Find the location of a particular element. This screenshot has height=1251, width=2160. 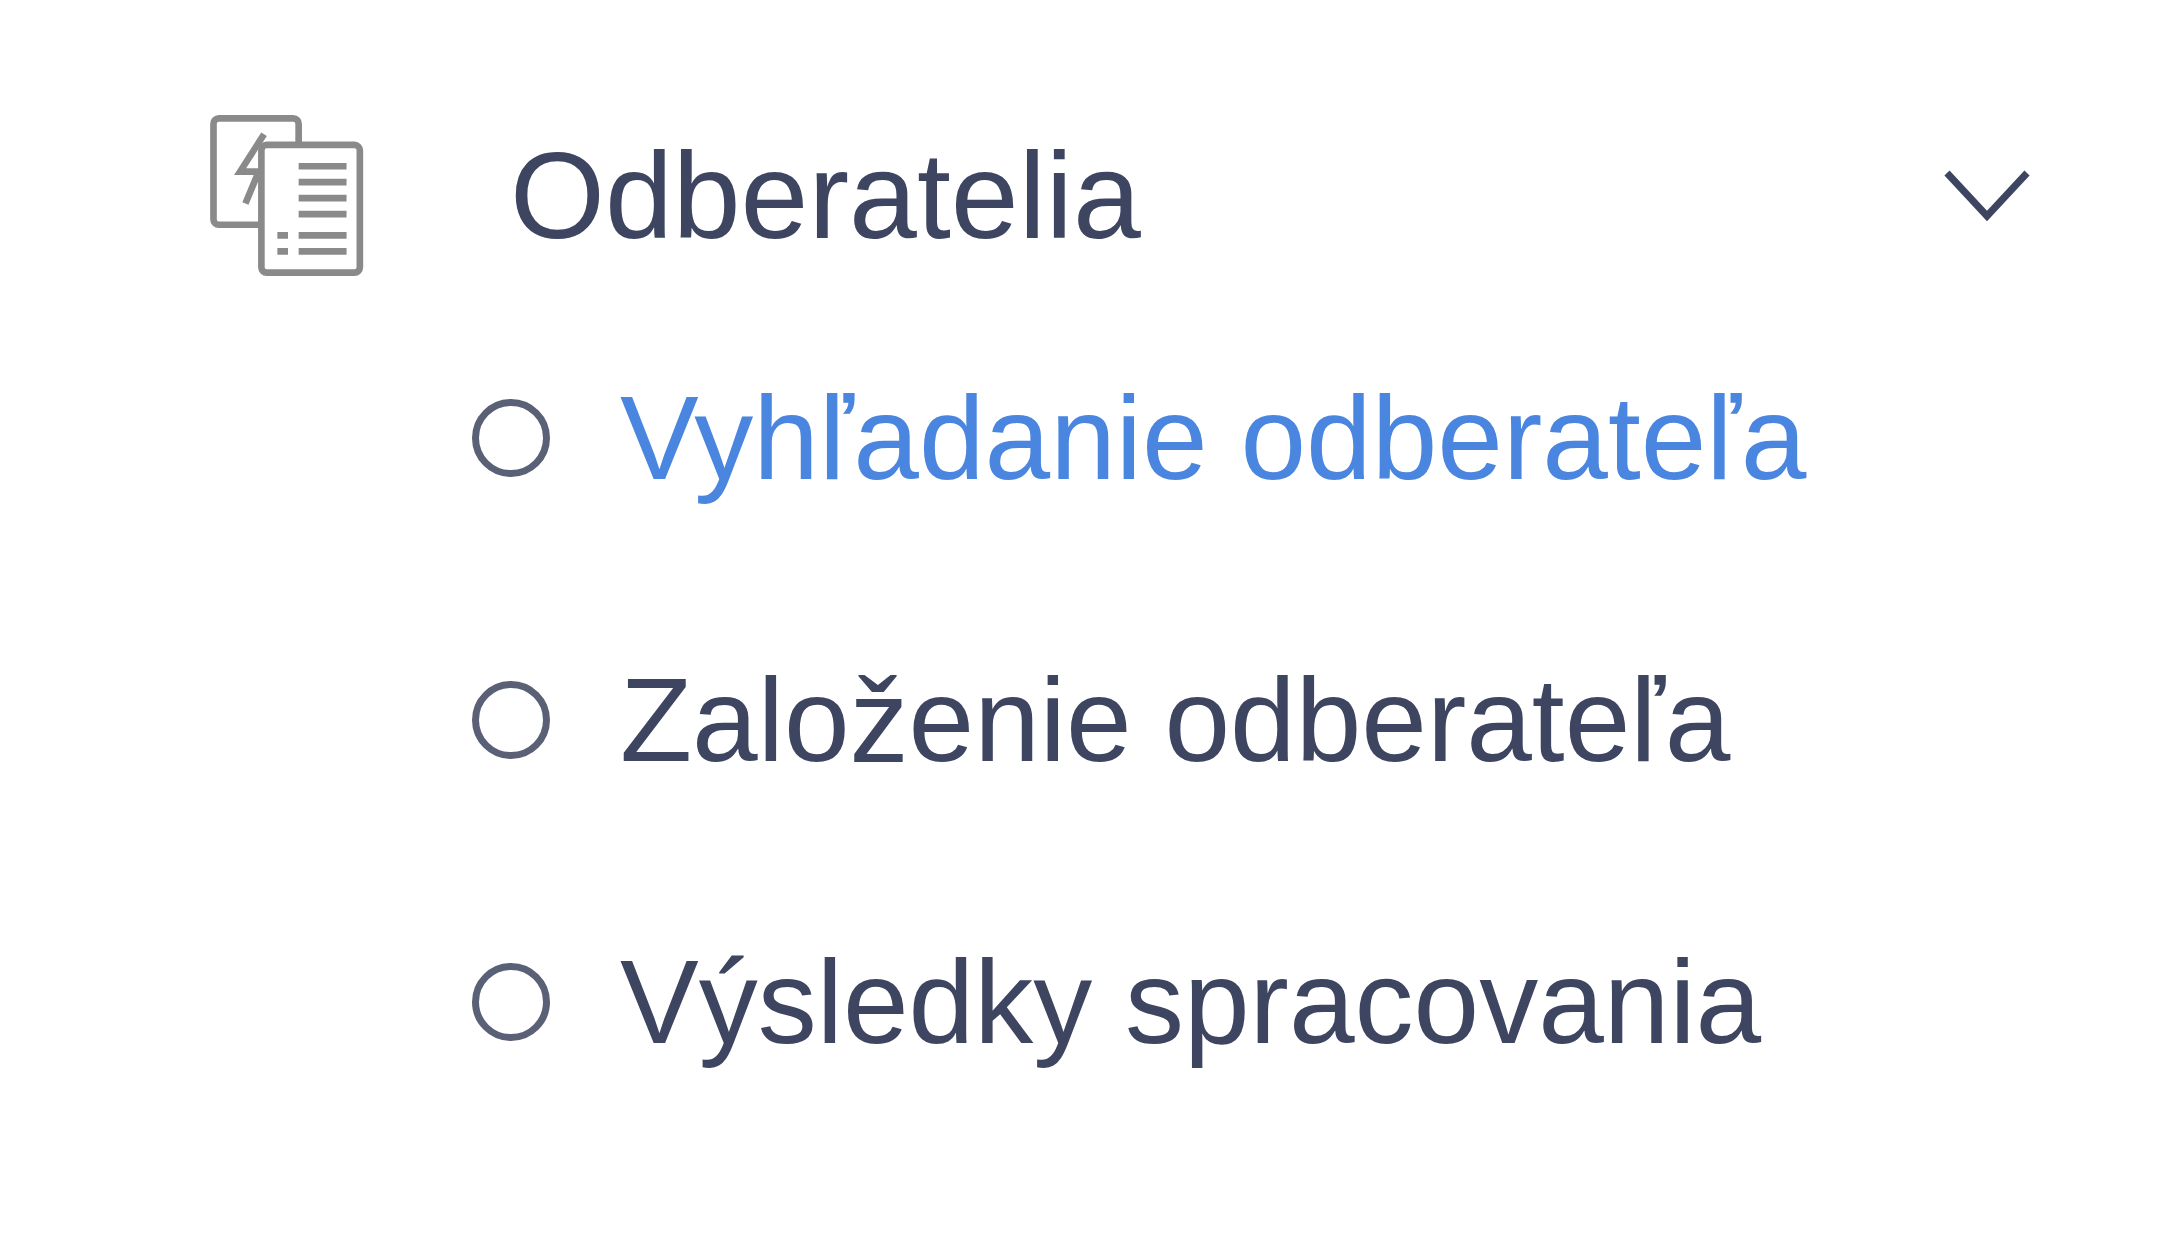

menu-title: Odberatelia is located at coordinates (1226, 195).